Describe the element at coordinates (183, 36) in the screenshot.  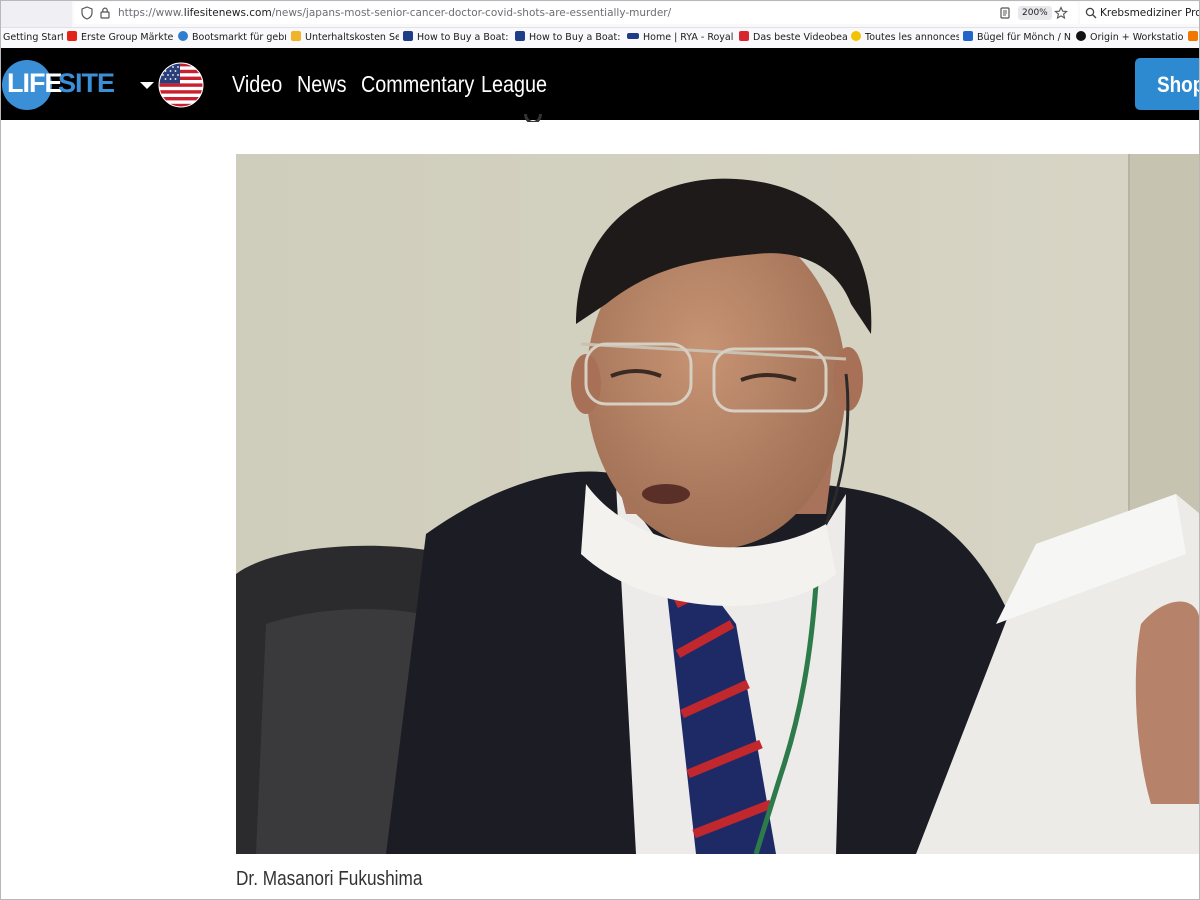
I see `globe-icon` at that location.